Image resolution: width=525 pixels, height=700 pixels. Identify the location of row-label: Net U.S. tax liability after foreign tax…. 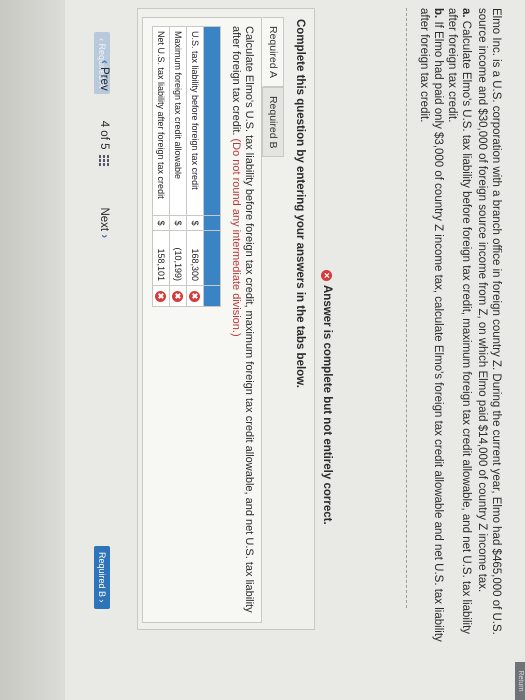
(161, 121).